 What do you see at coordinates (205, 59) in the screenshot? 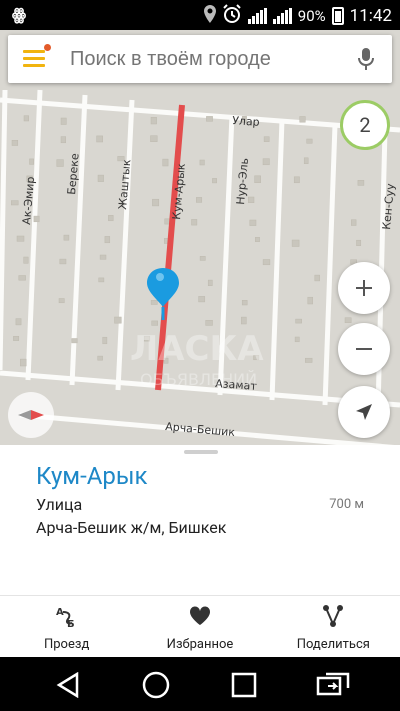
I see `search-input` at bounding box center [205, 59].